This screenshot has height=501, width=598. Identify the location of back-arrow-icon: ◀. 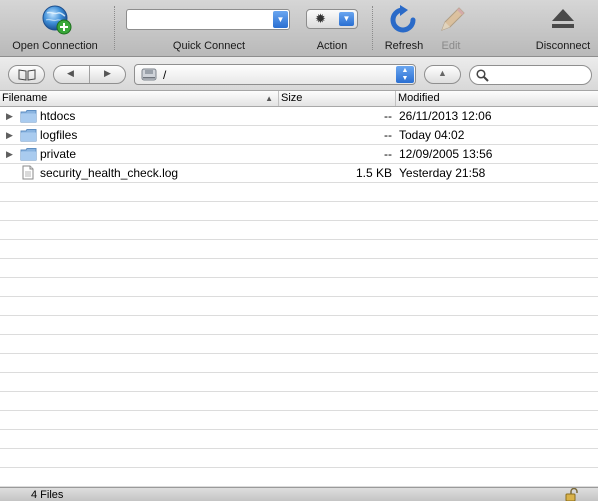
(70, 73).